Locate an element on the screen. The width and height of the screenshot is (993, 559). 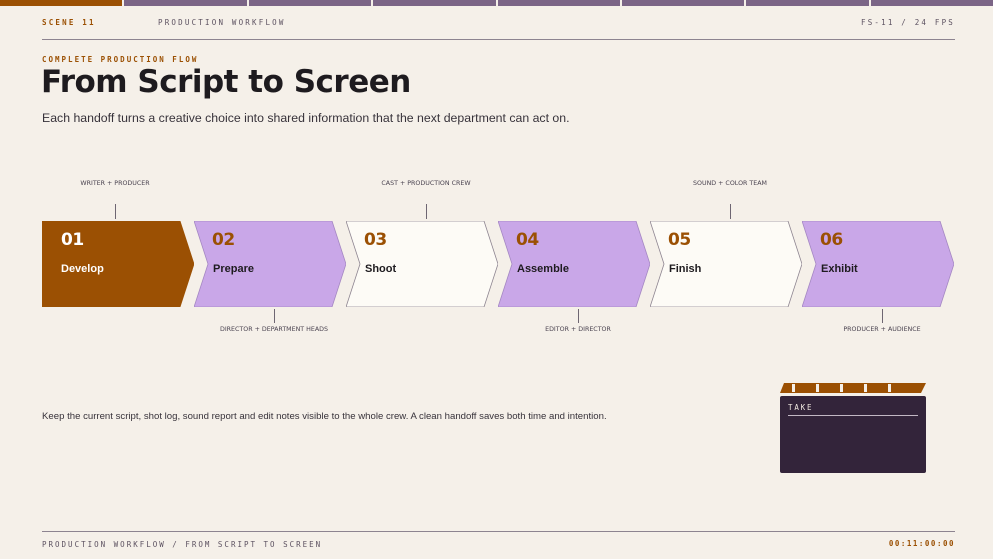
stage-number: 05 is located at coordinates (679, 240).